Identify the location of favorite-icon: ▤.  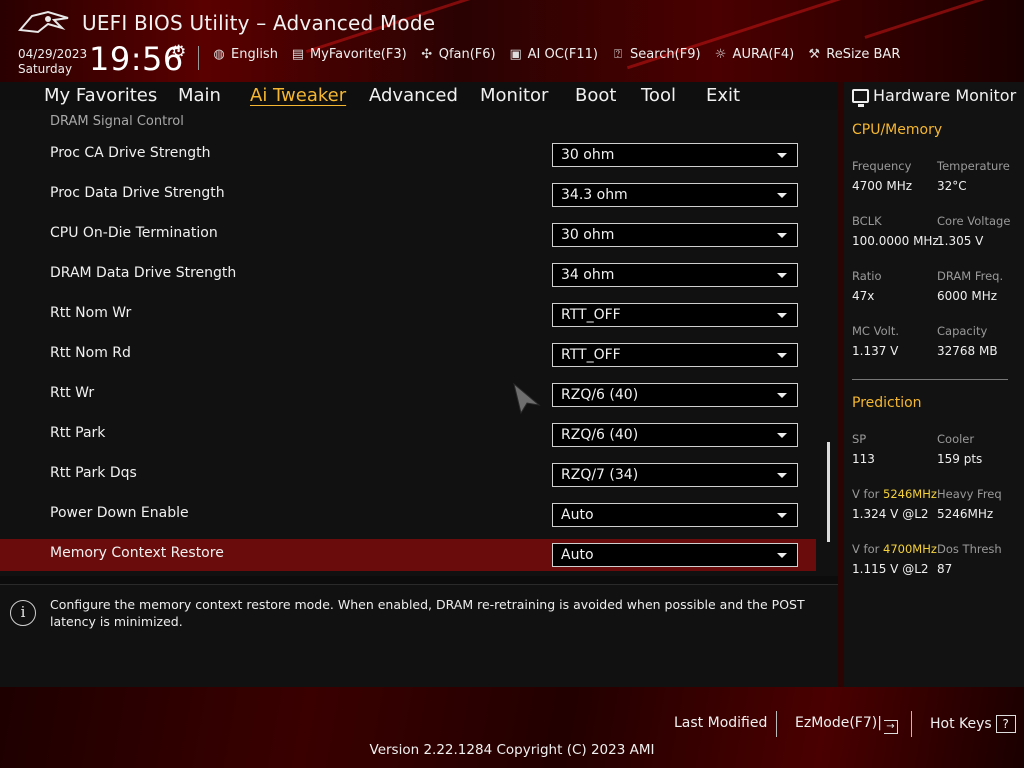
(298, 54).